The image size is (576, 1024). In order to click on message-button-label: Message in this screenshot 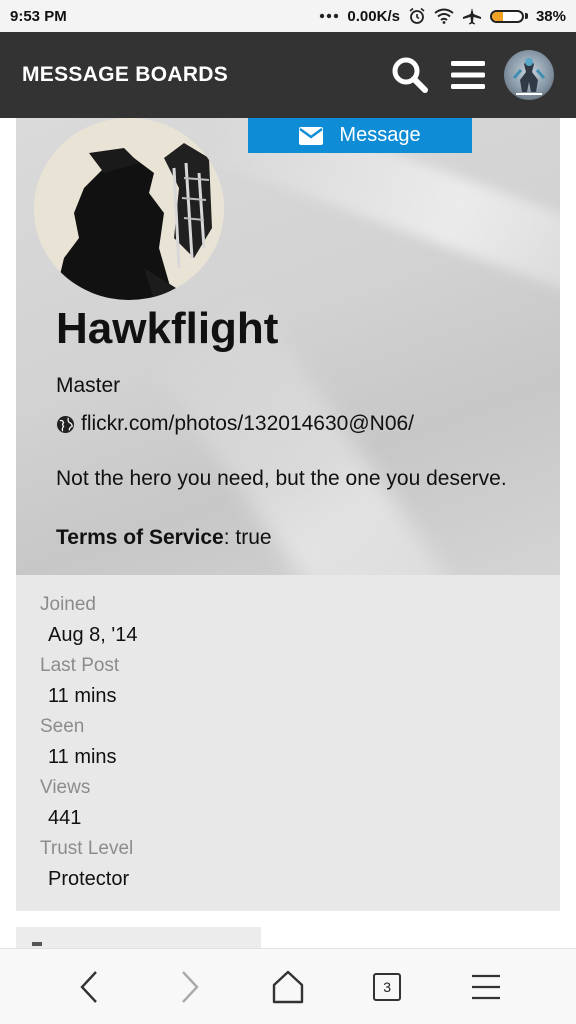, I will do `click(380, 135)`.